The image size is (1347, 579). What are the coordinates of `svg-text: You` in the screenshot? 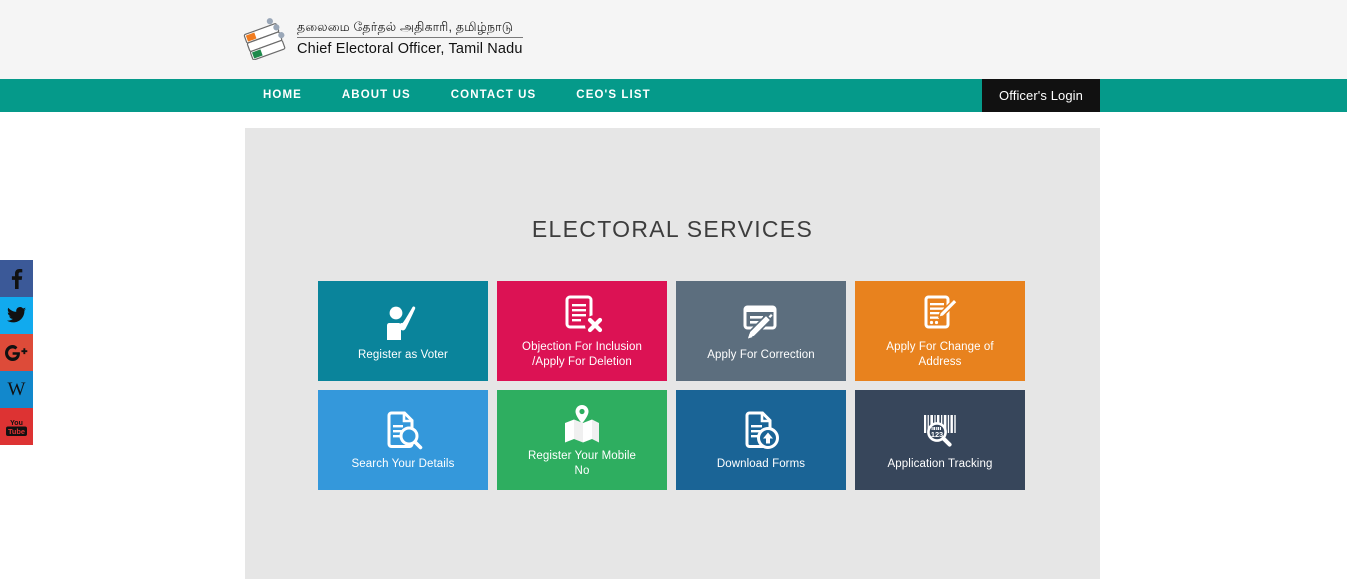 It's located at (16, 423).